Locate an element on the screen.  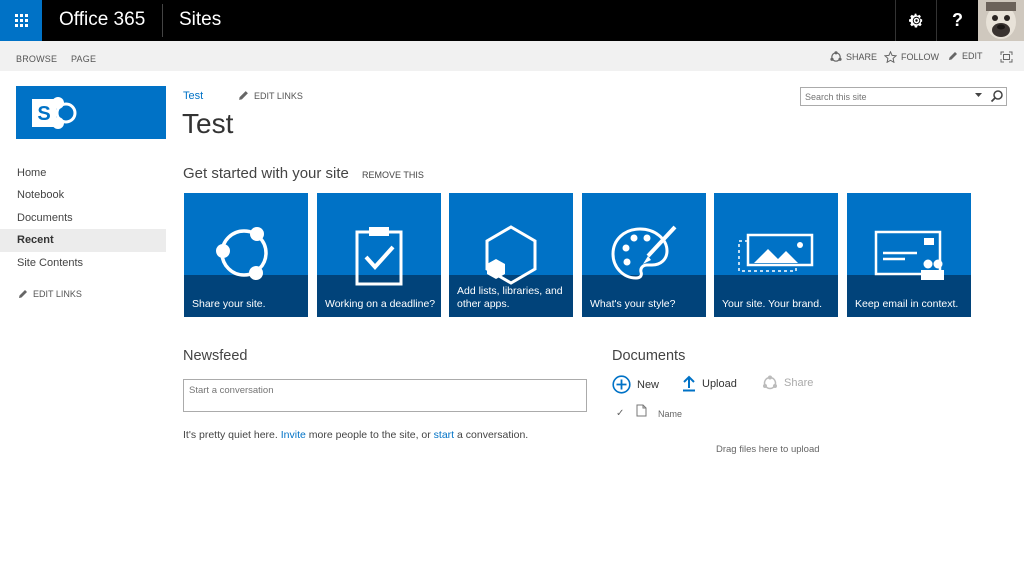
sharepoint-logo-icon: S is located at coordinates (54, 112).